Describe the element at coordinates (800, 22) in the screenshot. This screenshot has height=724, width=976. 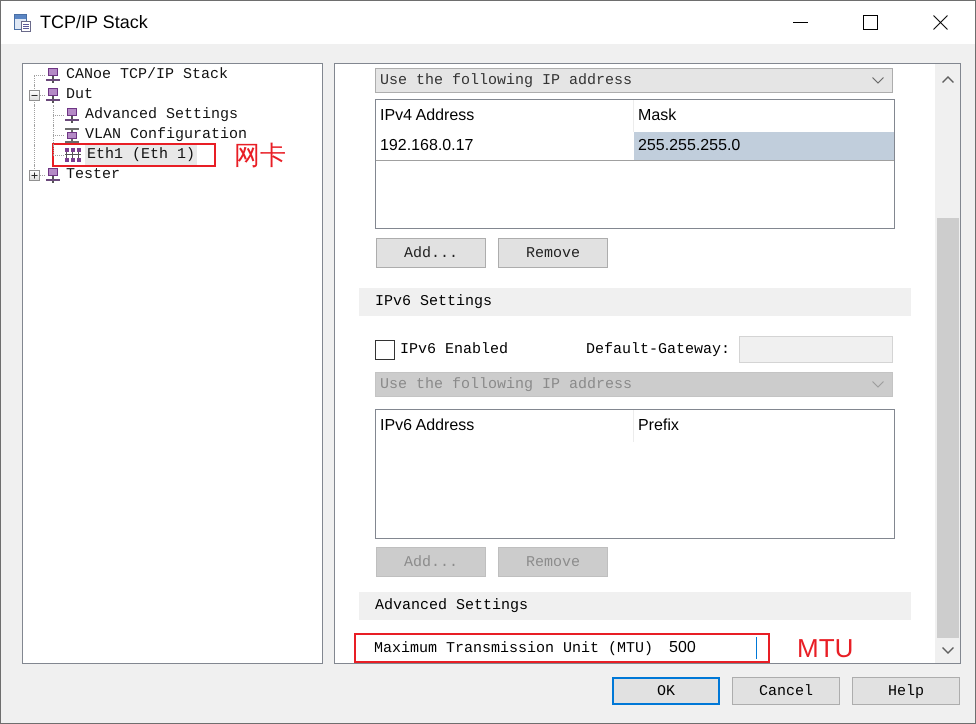
I see `minimize-icon` at that location.